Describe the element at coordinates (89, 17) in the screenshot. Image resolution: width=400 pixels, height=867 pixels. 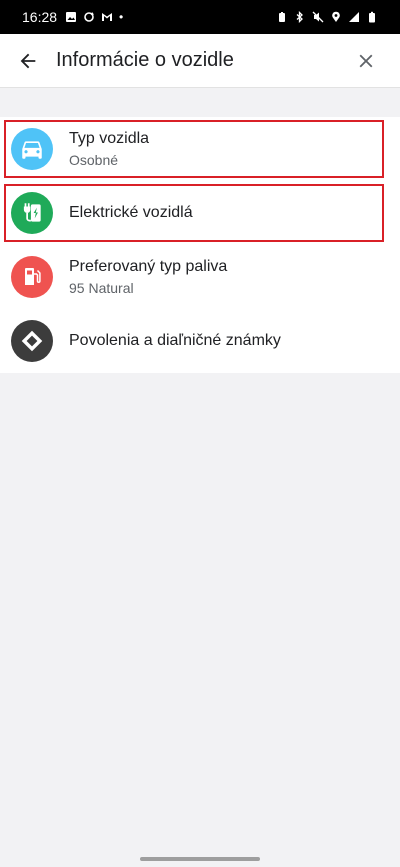
I see `sync-notification-icon` at that location.